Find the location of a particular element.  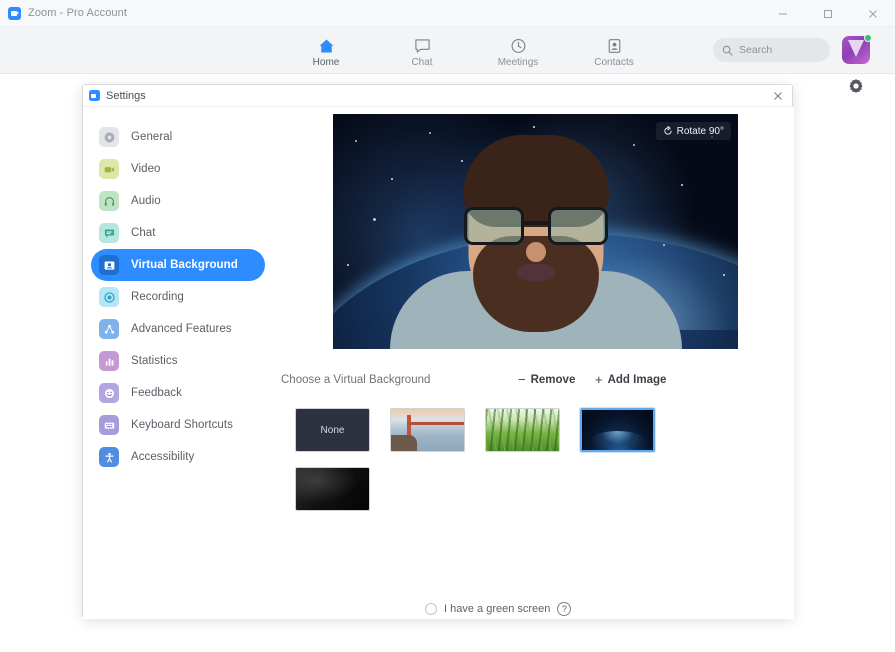

plus-icon: + is located at coordinates (599, 379).